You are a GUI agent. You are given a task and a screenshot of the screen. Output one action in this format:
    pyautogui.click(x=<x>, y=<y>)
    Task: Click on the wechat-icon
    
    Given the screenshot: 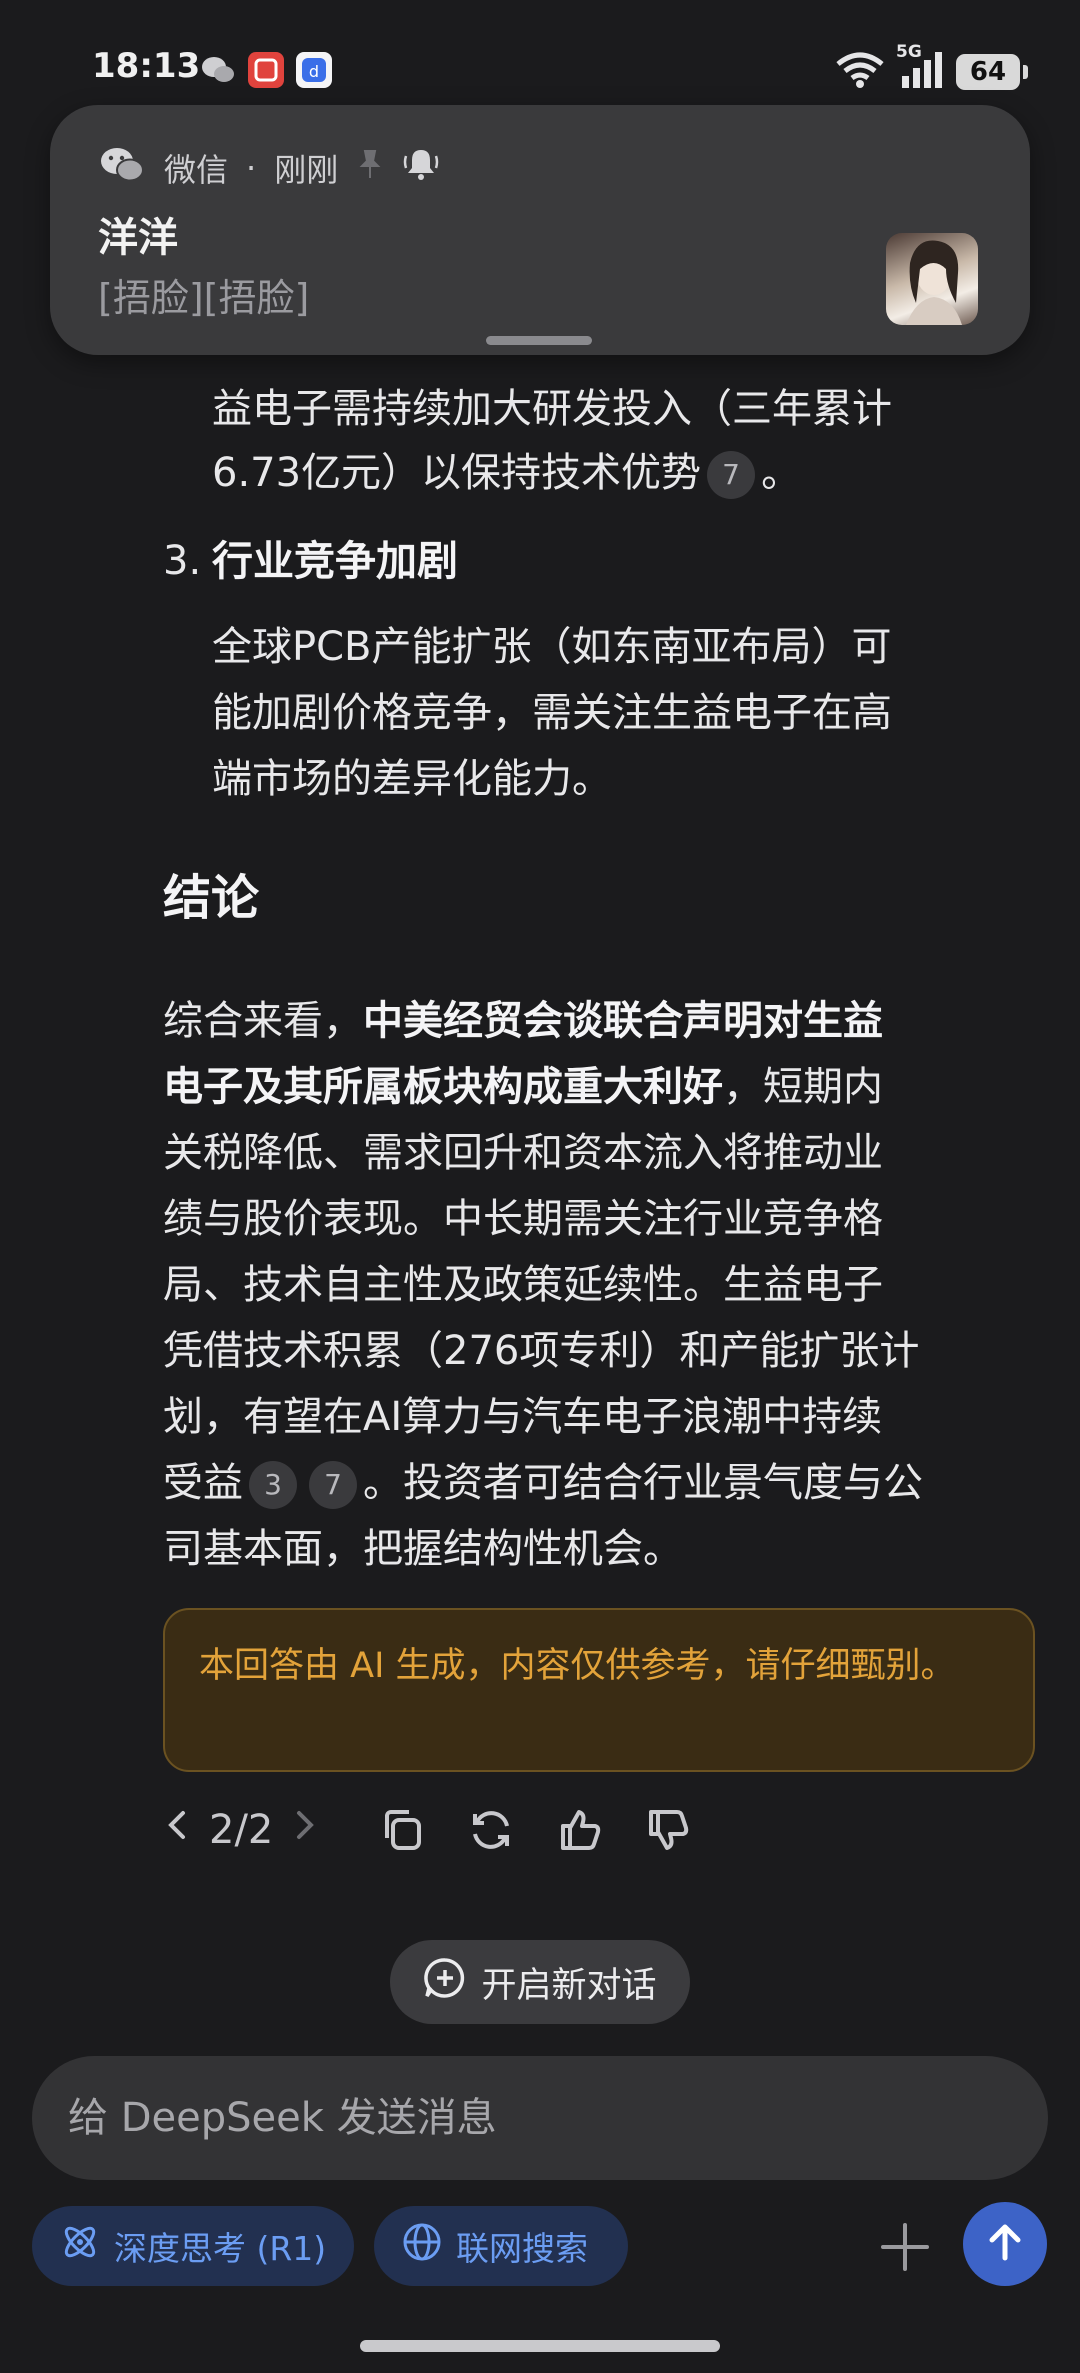 What is the action you would take?
    pyautogui.click(x=122, y=168)
    